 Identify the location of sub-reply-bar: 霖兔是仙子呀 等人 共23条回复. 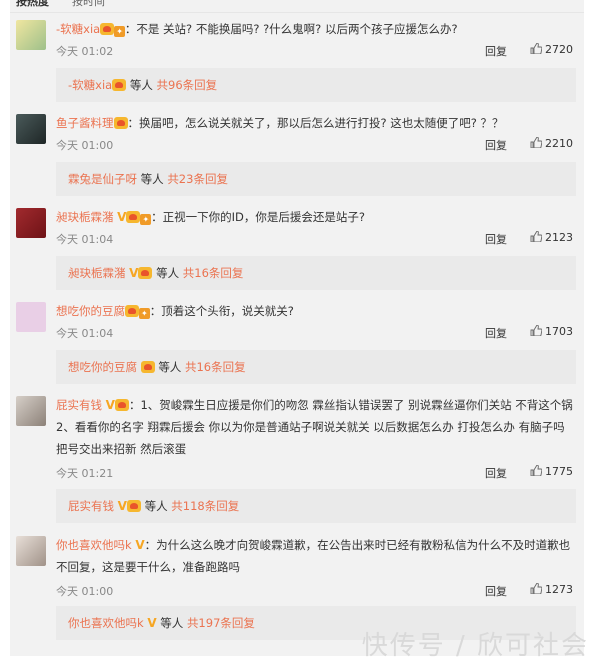
(316, 179).